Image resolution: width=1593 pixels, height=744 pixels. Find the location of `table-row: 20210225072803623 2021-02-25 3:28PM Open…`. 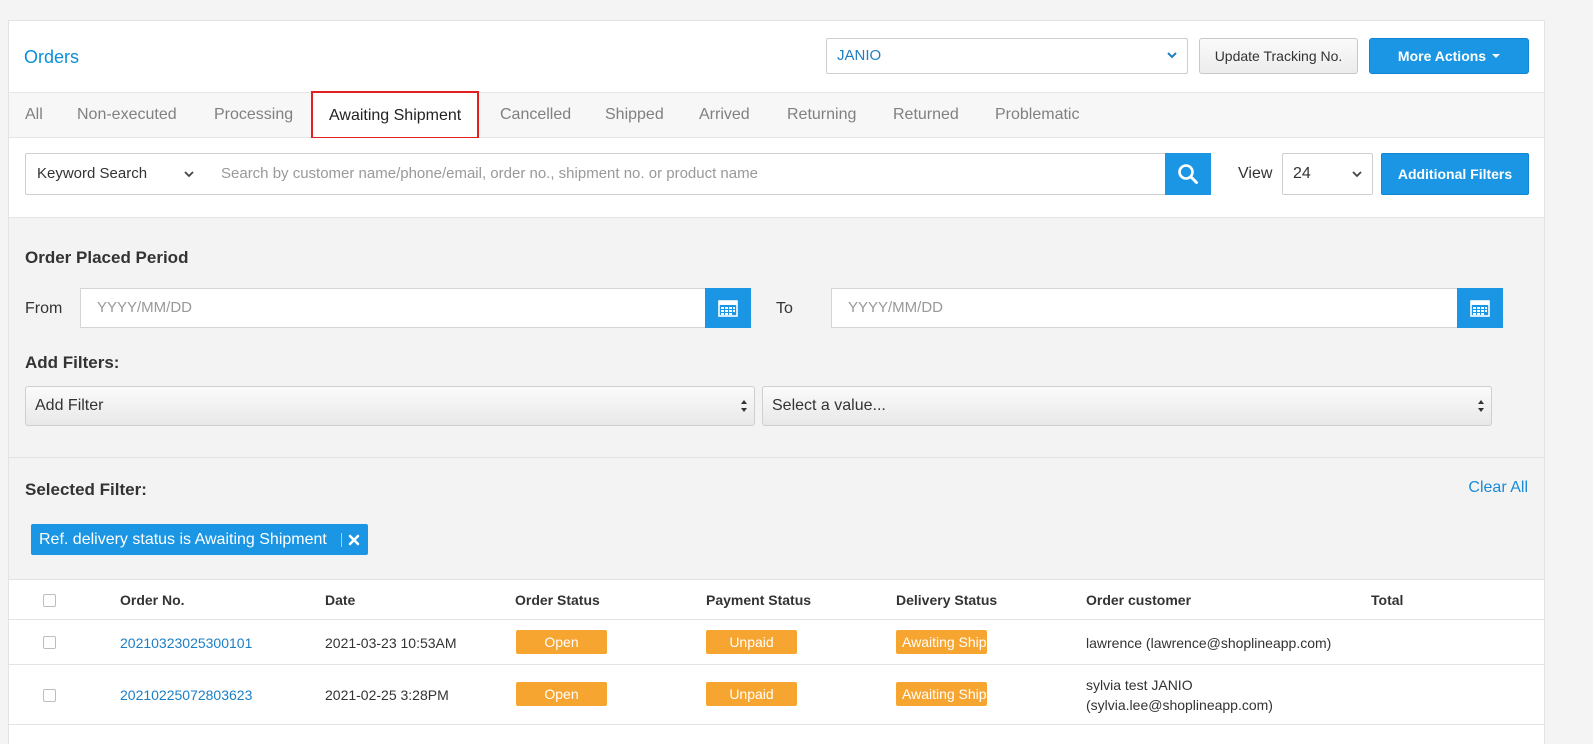

table-row: 20210225072803623 2021-02-25 3:28PM Open… is located at coordinates (776, 695).